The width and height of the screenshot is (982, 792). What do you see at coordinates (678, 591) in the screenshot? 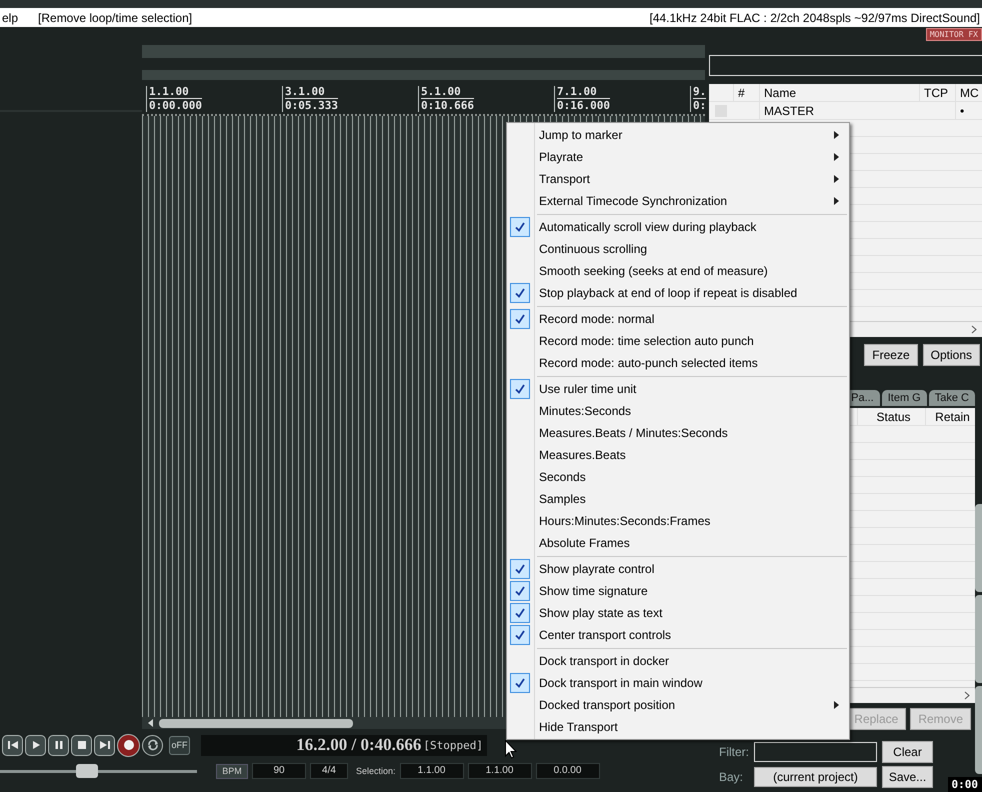
I see `menu-item: Show time signature` at bounding box center [678, 591].